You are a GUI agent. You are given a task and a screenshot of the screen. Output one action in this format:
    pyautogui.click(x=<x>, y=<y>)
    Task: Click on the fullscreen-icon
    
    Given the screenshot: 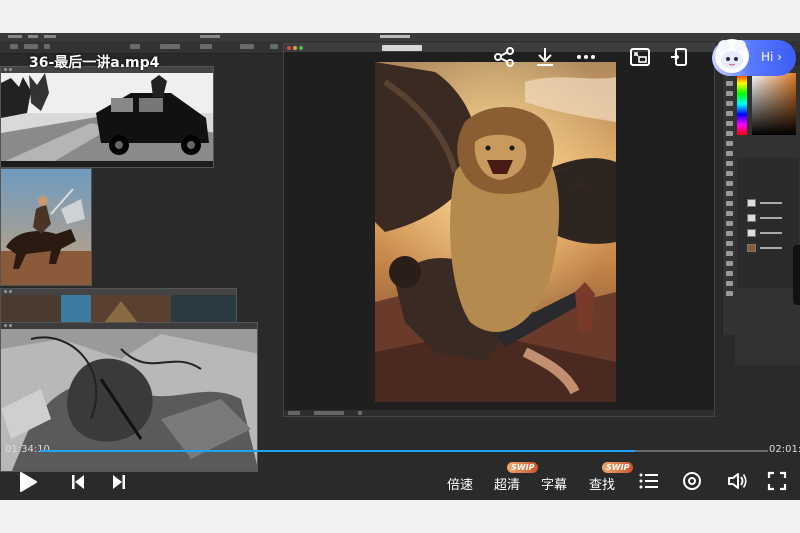 What is the action you would take?
    pyautogui.click(x=777, y=481)
    